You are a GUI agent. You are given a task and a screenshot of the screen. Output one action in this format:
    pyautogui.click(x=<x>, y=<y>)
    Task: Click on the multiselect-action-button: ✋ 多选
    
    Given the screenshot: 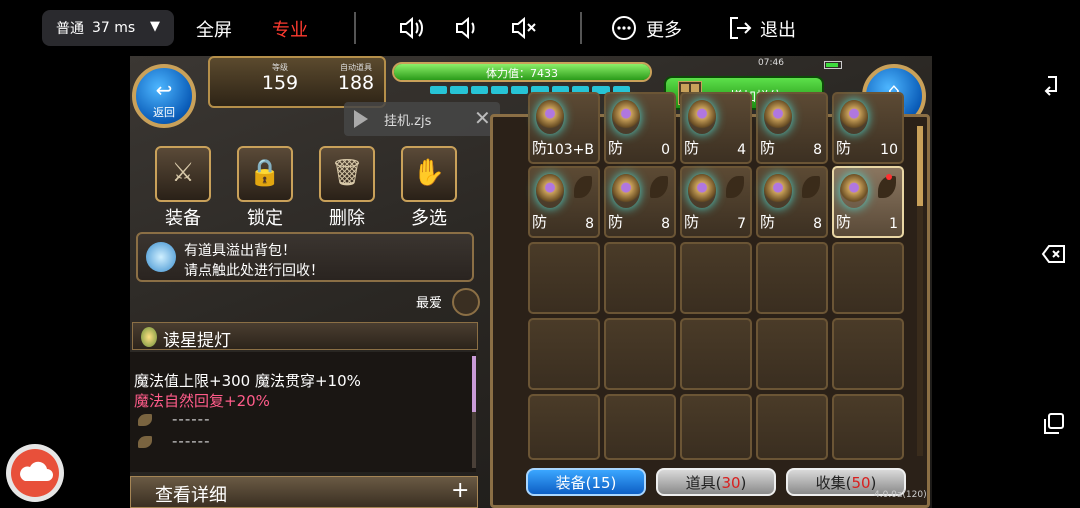 What is the action you would take?
    pyautogui.click(x=429, y=188)
    